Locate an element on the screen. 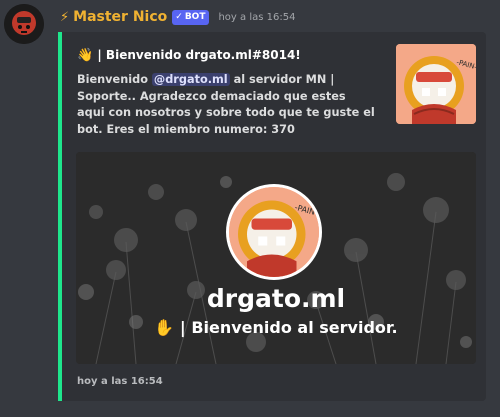 Image resolution: width=500 pixels, height=417 pixels. author-name: Master Nico is located at coordinates (120, 17).